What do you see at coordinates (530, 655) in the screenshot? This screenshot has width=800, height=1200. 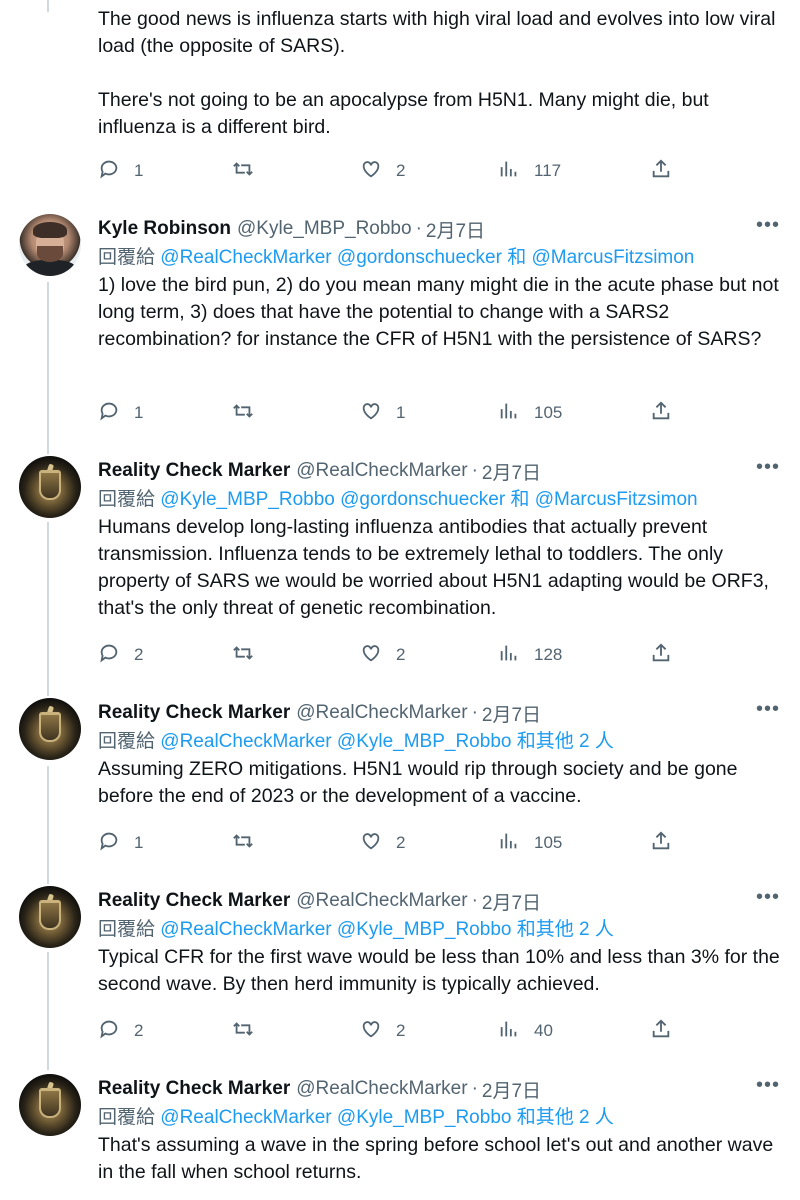 I see `views-button: 128` at bounding box center [530, 655].